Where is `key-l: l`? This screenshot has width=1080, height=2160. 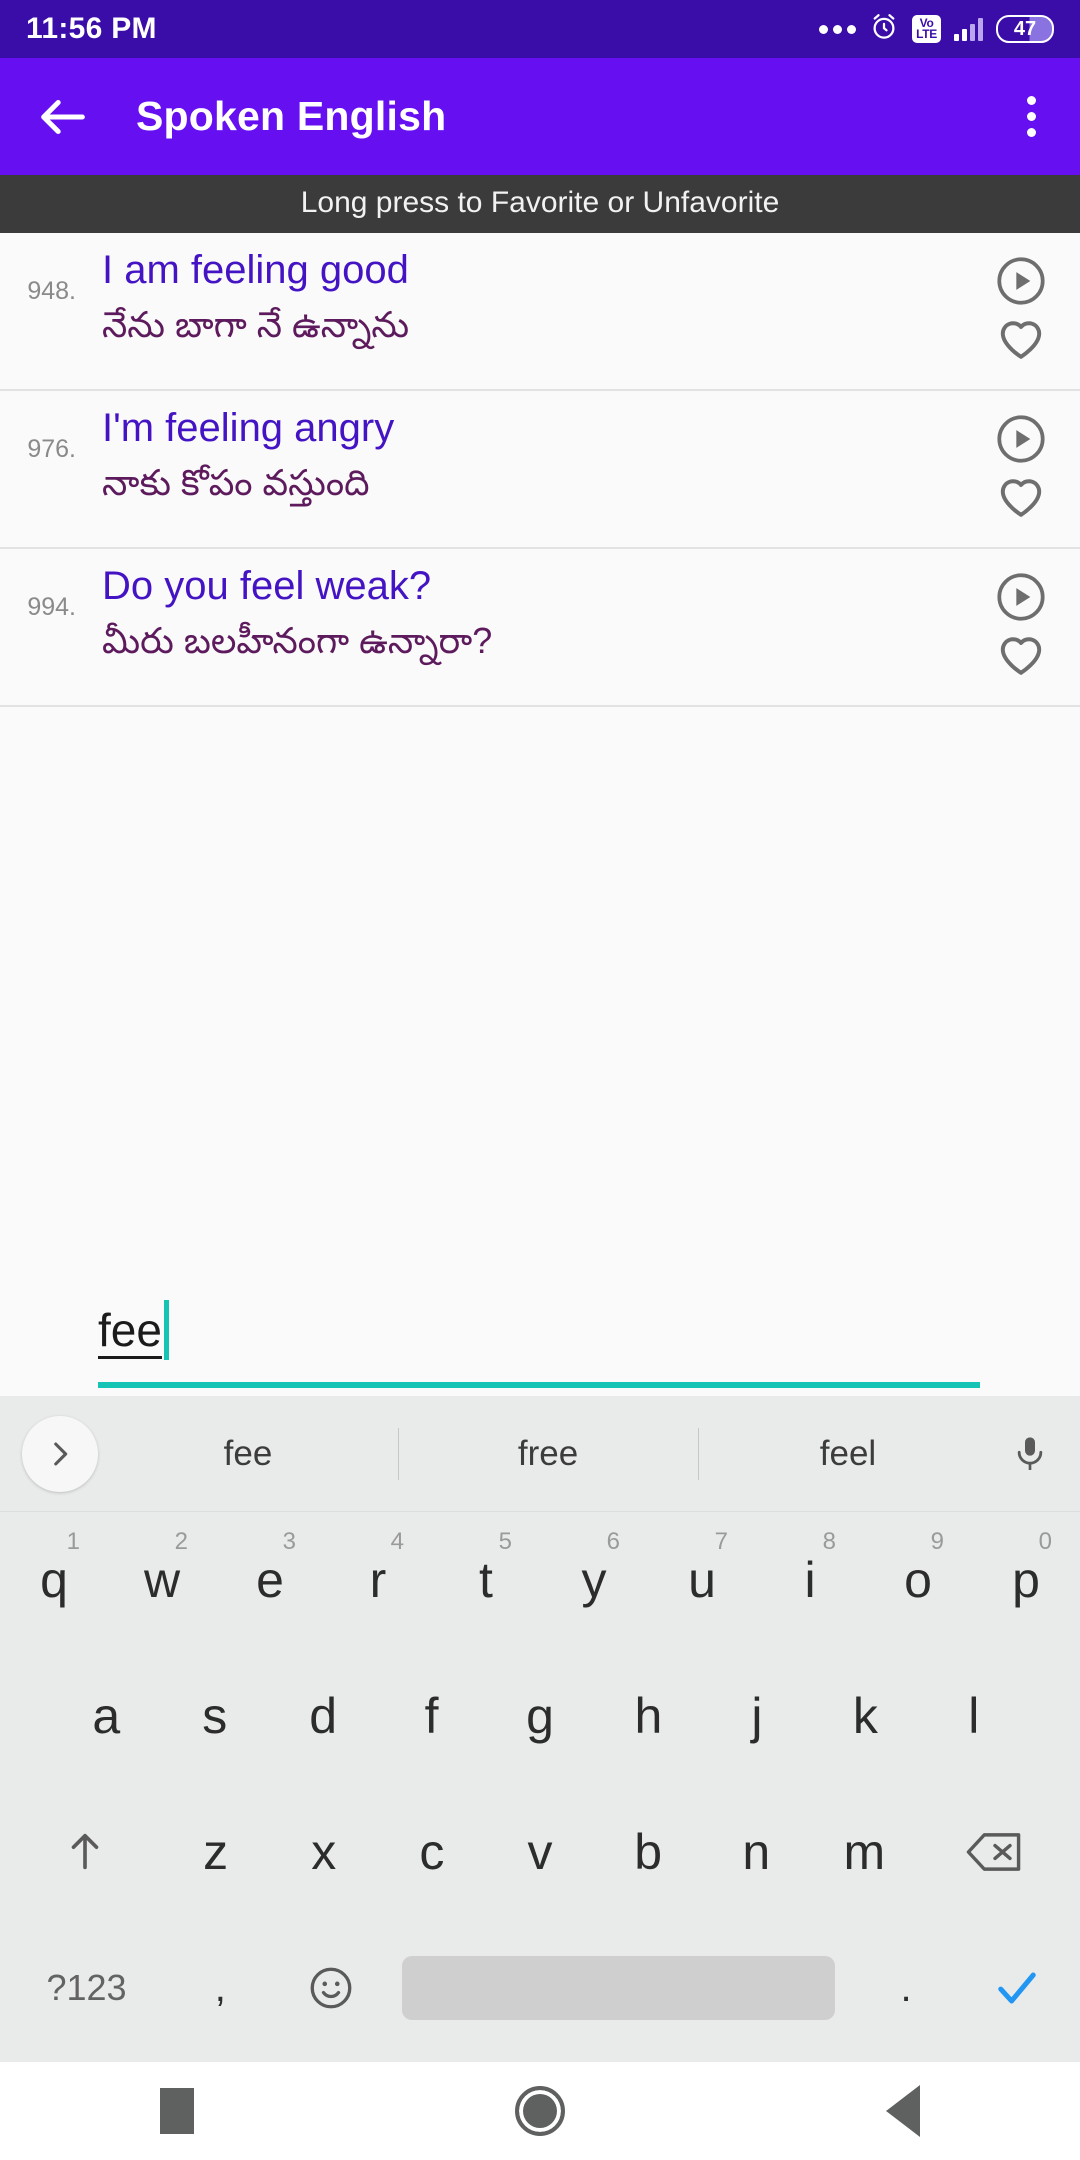 key-l: l is located at coordinates (974, 1716).